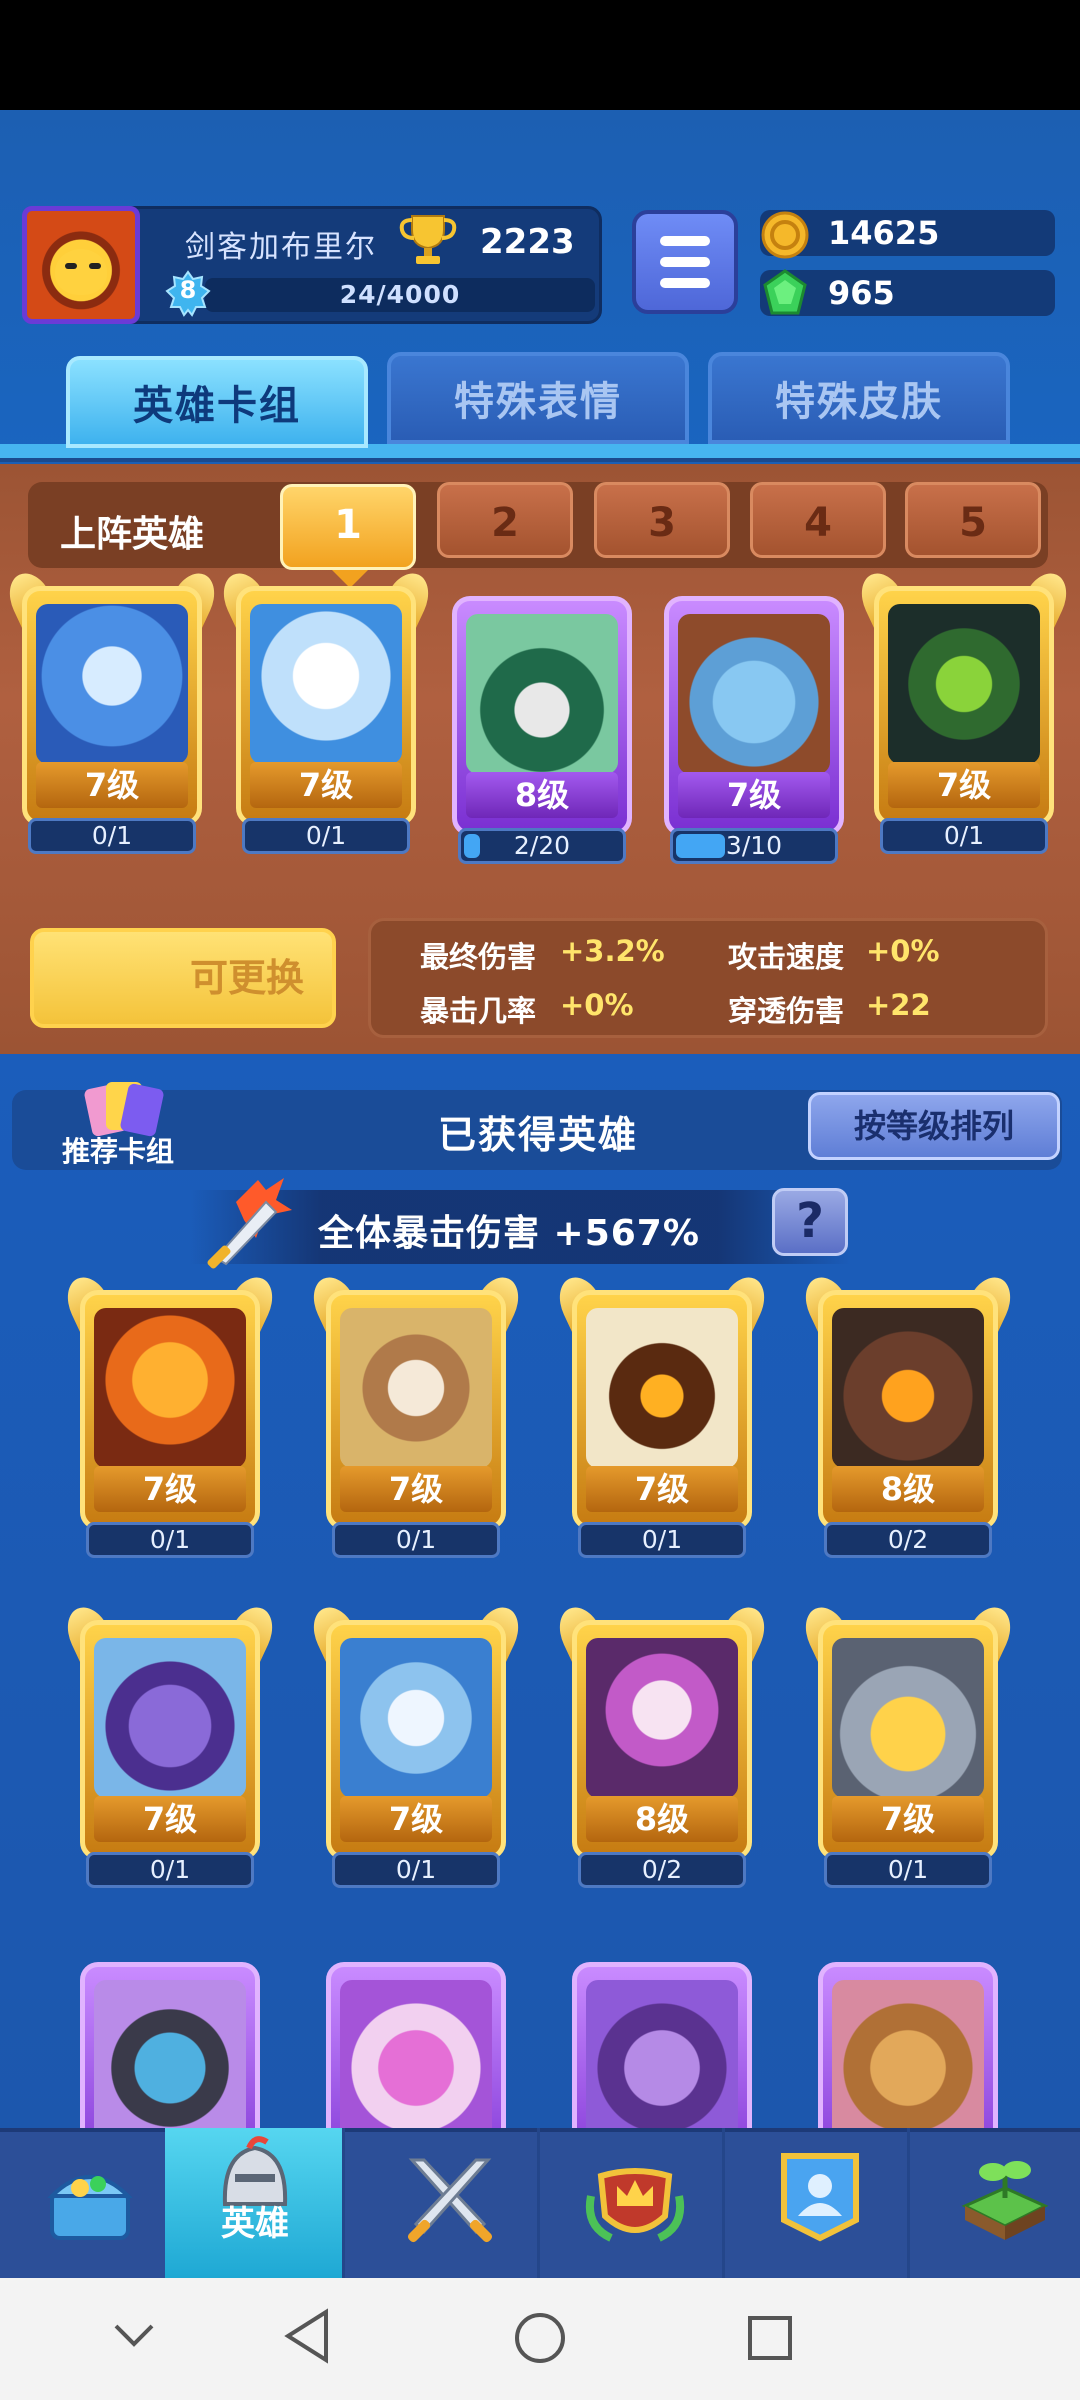 Image resolution: width=1080 pixels, height=2400 pixels. I want to click on sort-by-level-button: 按等级排列, so click(934, 1126).